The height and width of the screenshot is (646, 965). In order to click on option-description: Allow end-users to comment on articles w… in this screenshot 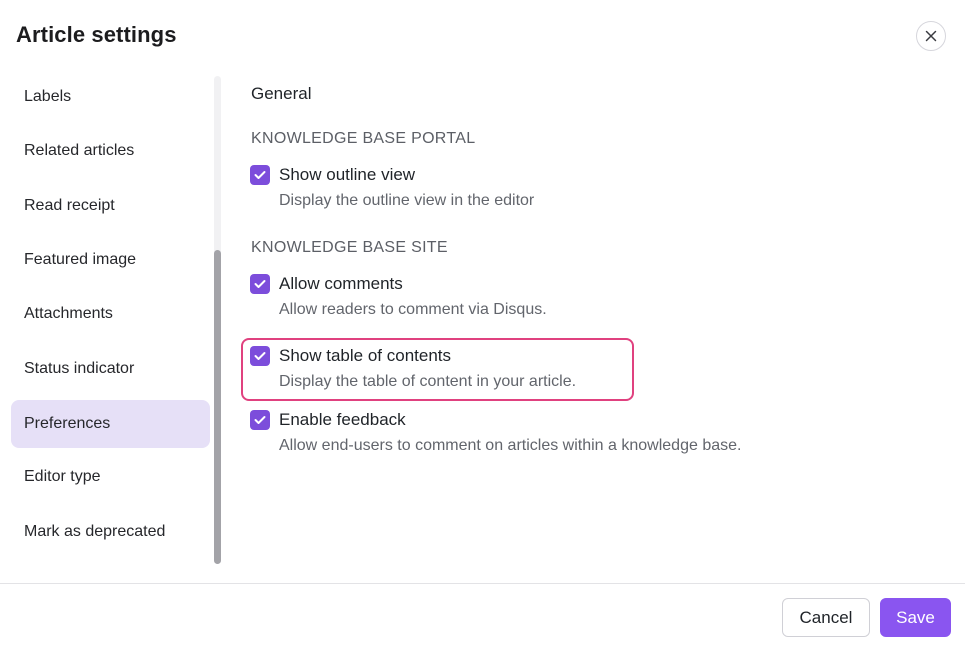, I will do `click(510, 445)`.